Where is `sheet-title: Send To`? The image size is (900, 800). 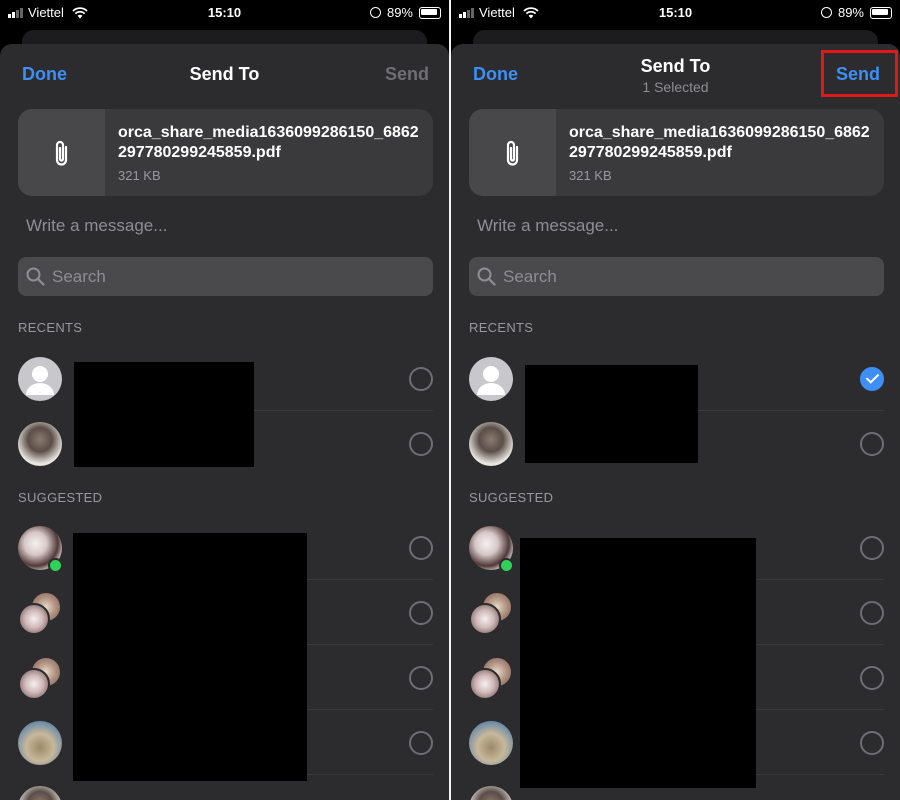 sheet-title: Send To is located at coordinates (224, 74).